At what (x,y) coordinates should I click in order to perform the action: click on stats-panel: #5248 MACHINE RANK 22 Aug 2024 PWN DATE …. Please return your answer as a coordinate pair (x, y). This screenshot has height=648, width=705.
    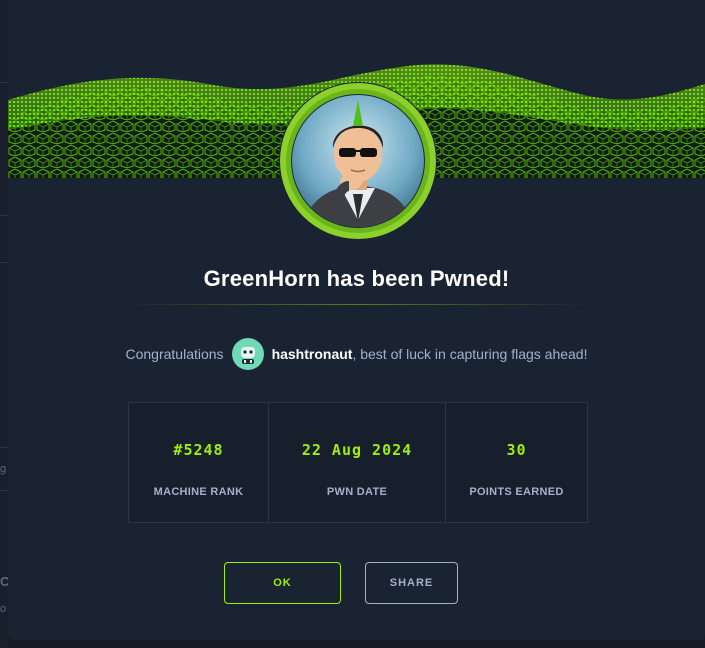
    Looking at the image, I should click on (358, 462).